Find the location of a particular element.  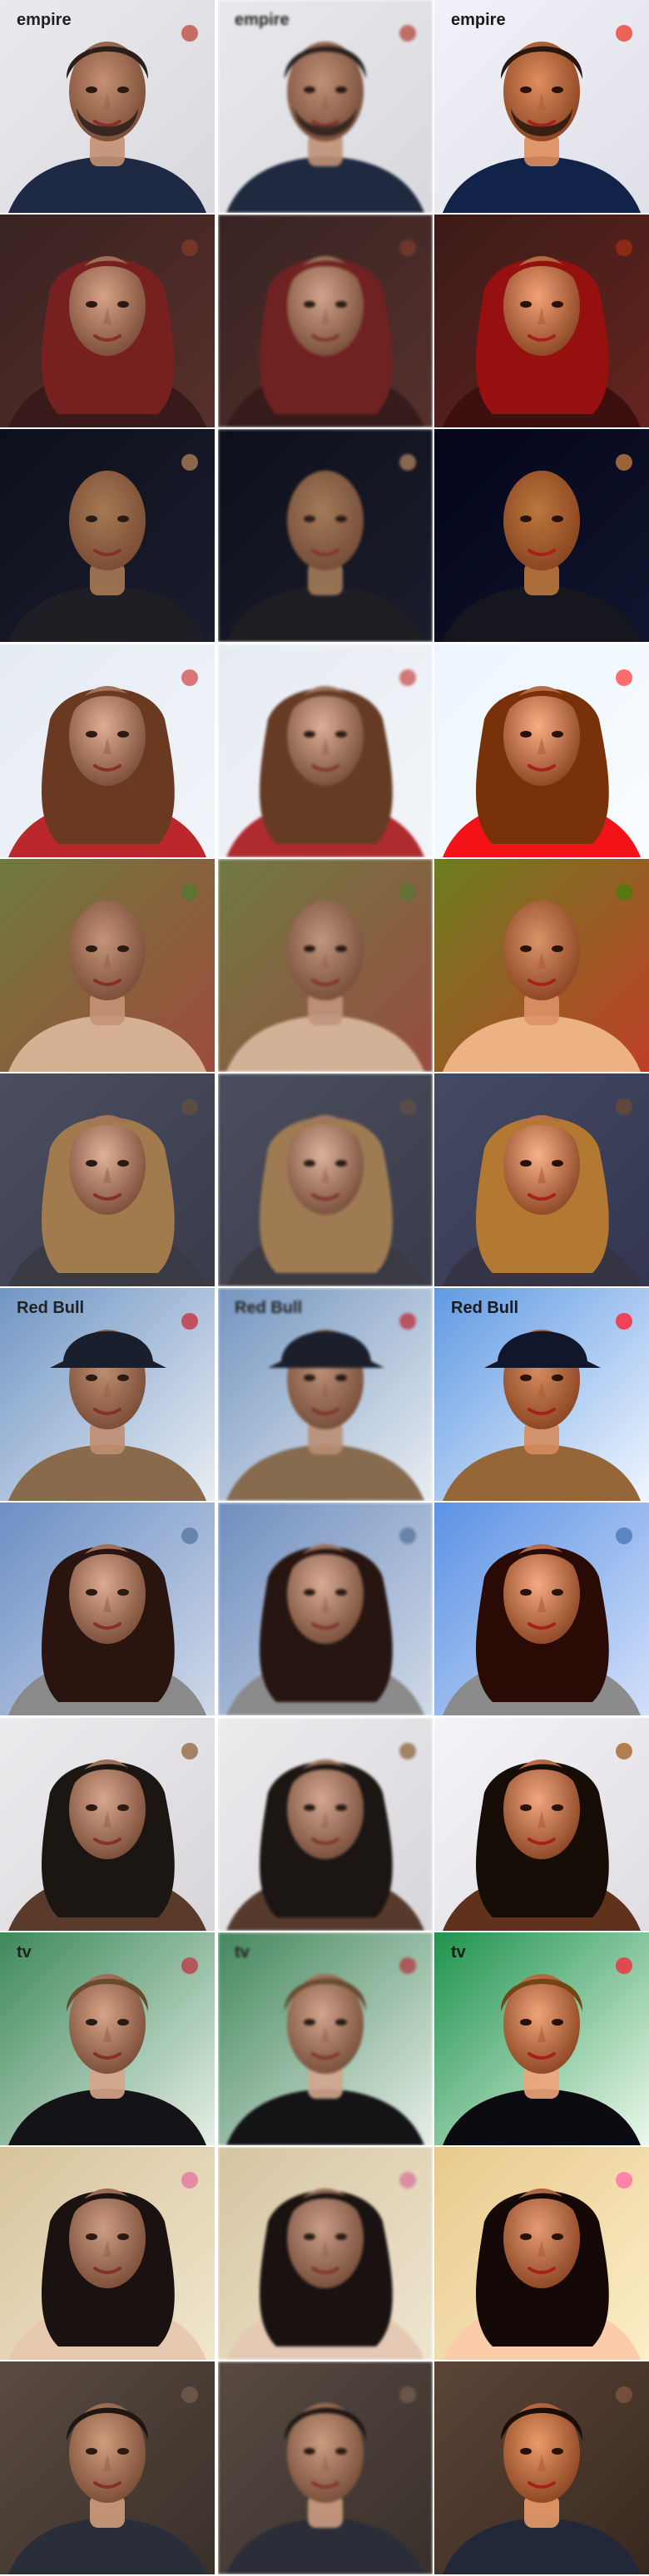

portrait-tile-original: tv is located at coordinates (107, 2038).